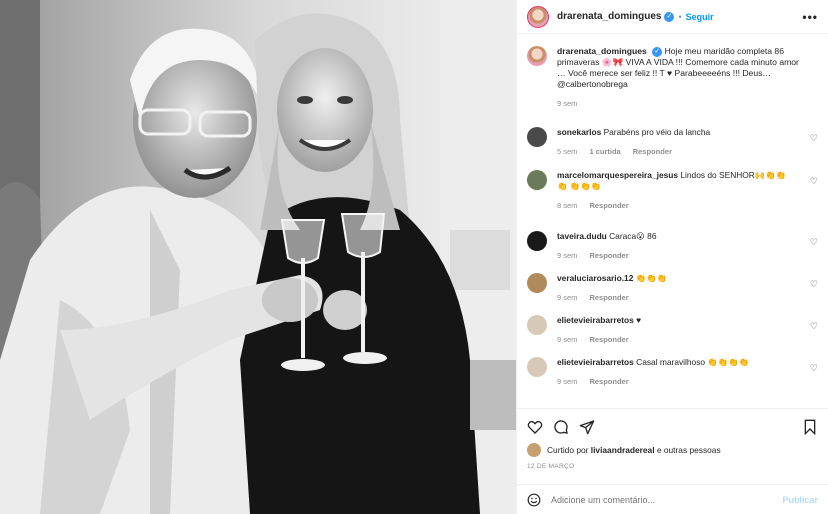 The image size is (828, 514). I want to click on liker-avatar, so click(534, 450).